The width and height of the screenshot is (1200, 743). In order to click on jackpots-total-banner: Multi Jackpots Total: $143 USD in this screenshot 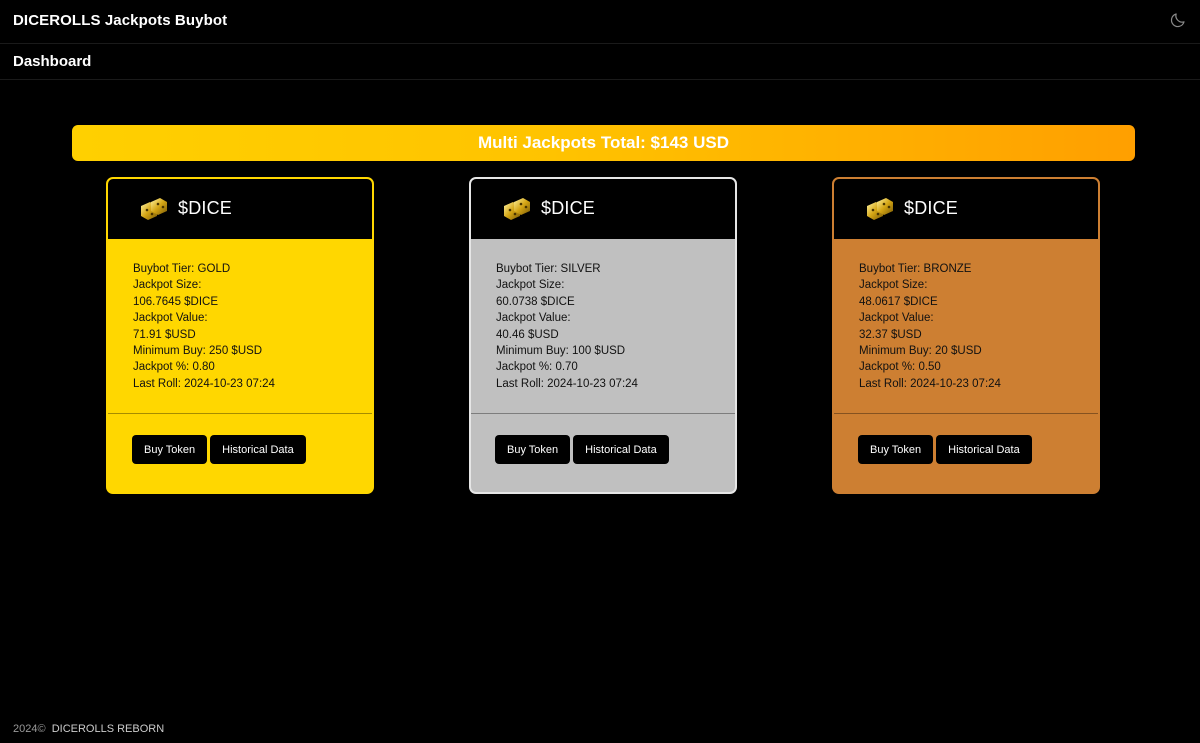, I will do `click(603, 143)`.